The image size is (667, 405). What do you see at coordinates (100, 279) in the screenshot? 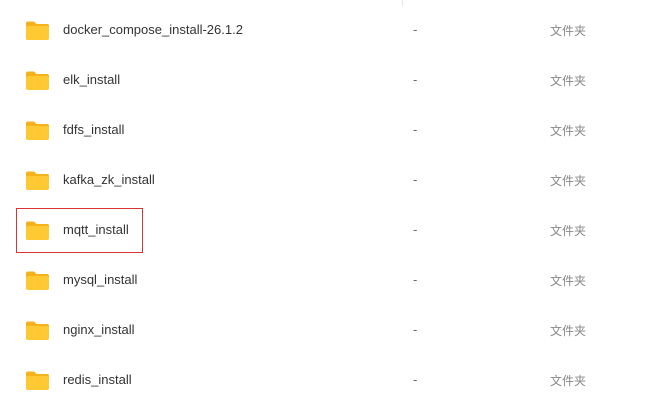
I see `file-name: mysql_install` at bounding box center [100, 279].